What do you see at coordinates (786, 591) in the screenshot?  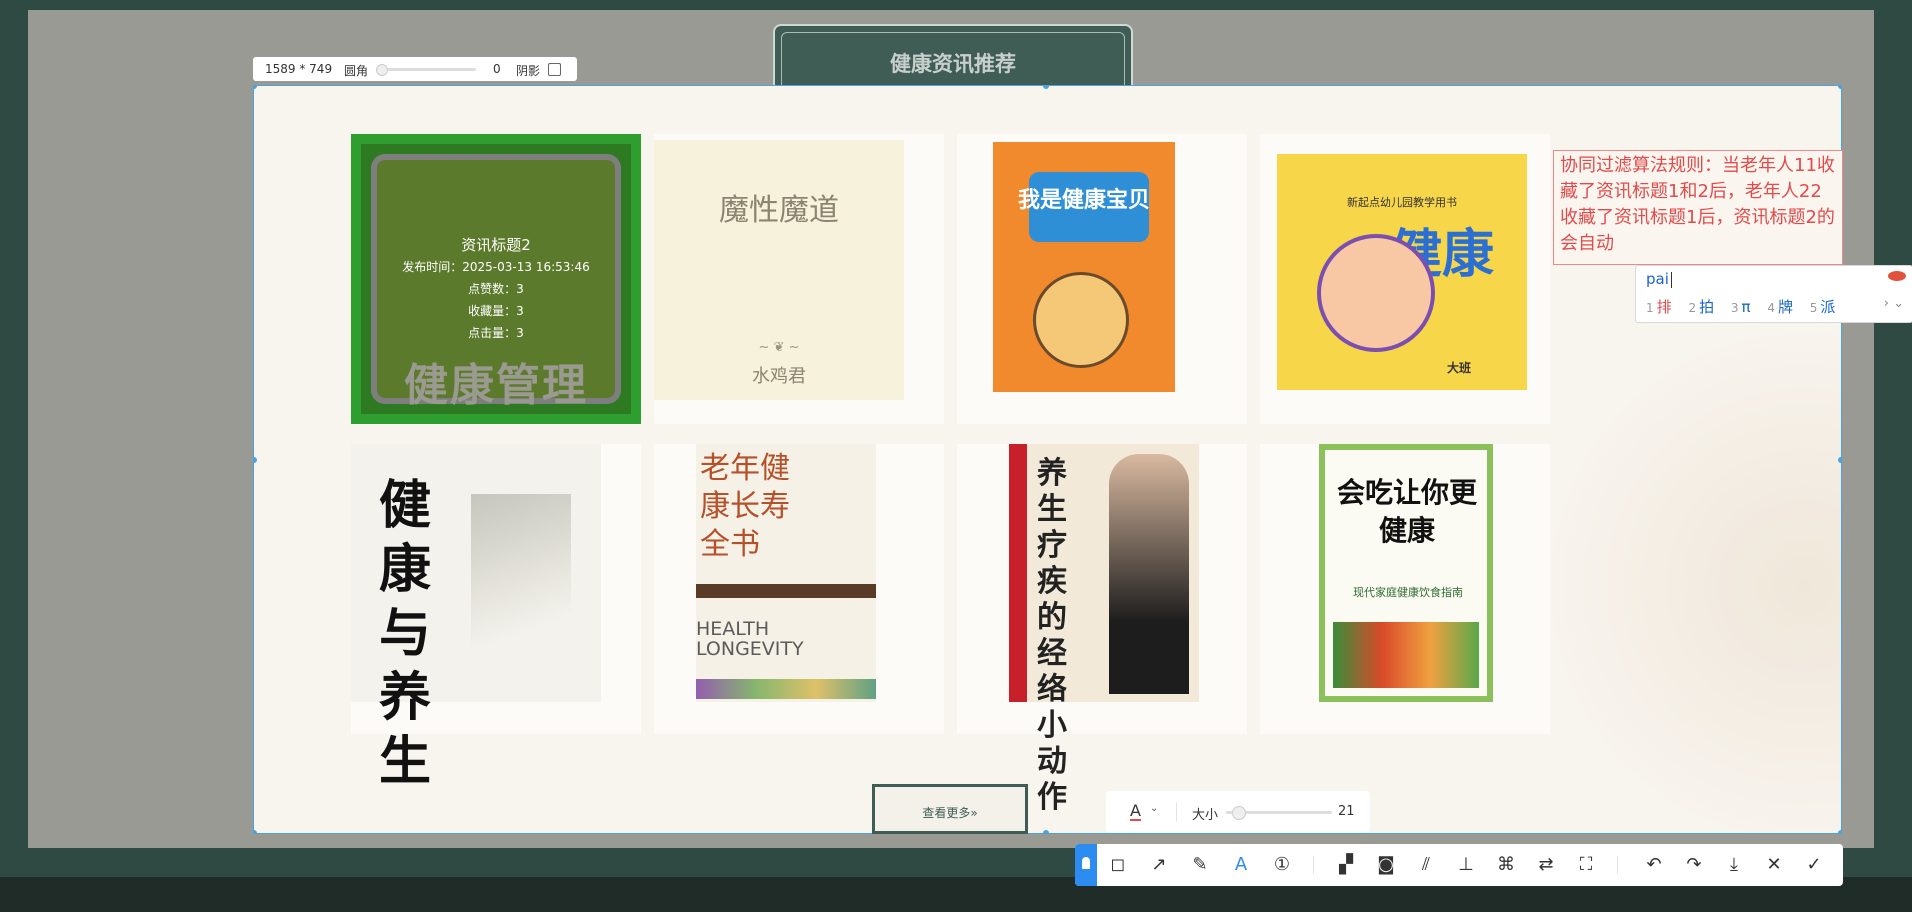 I see `book-band` at bounding box center [786, 591].